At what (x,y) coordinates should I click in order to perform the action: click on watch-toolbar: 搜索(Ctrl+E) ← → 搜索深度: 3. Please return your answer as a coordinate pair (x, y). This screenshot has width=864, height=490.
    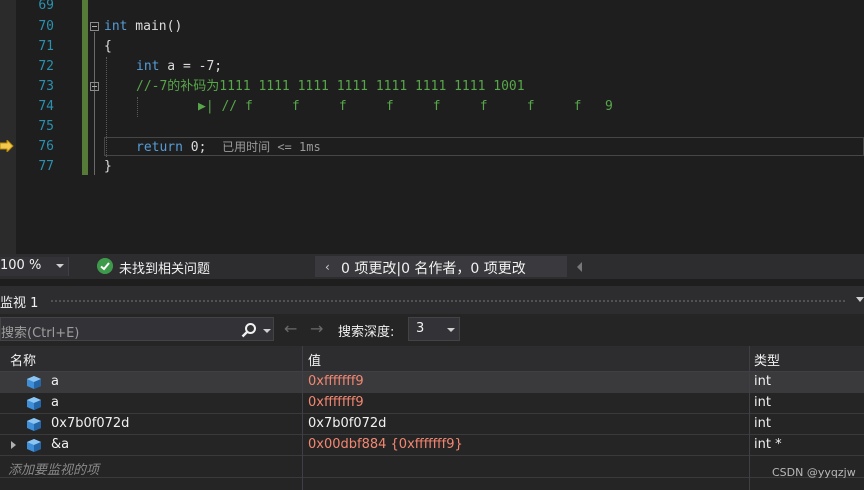
    Looking at the image, I should click on (432, 330).